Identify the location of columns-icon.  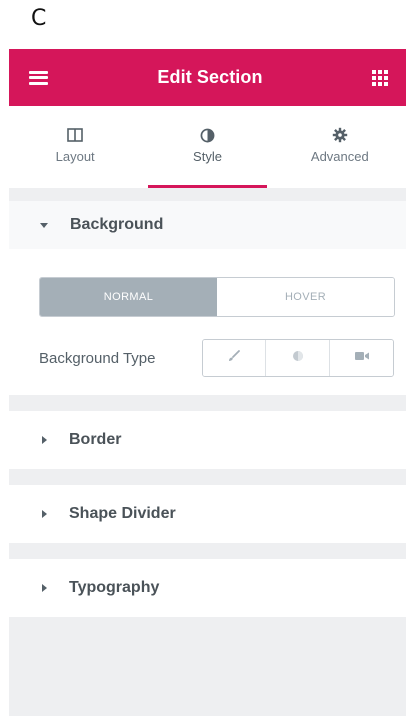
(75, 135).